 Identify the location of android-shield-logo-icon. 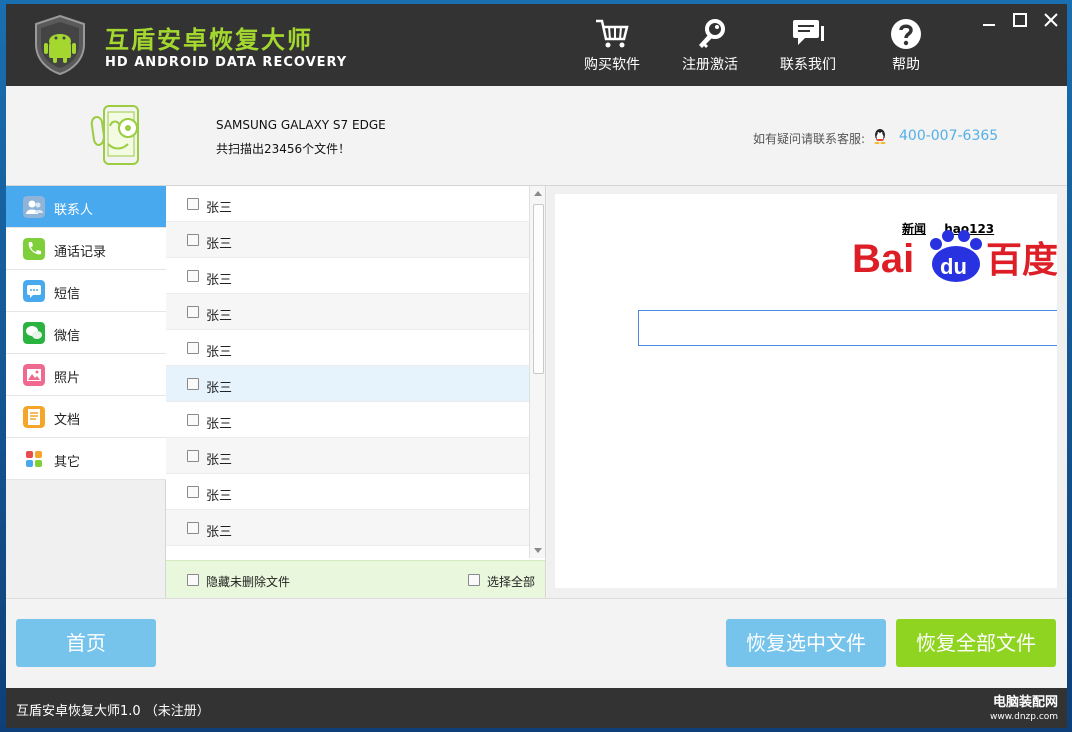
(60, 45).